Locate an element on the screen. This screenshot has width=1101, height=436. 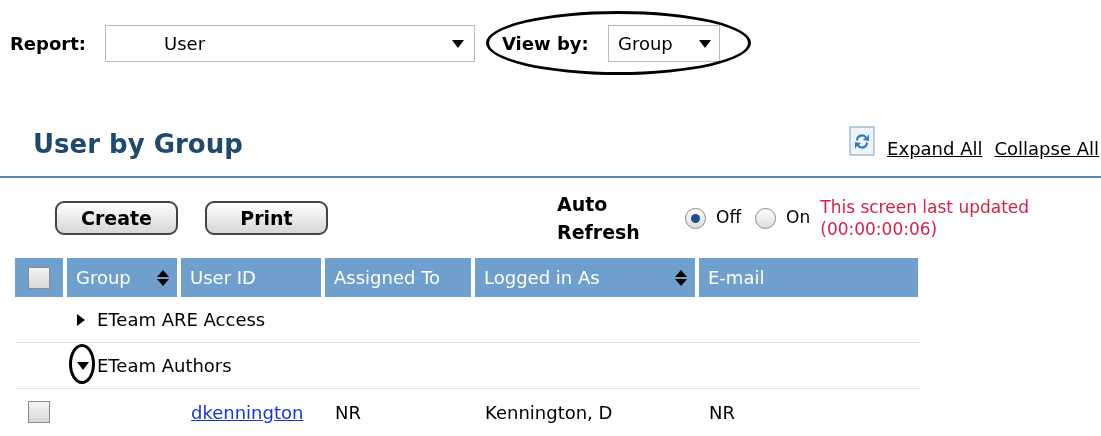
column-header: E-mail is located at coordinates (808, 277).